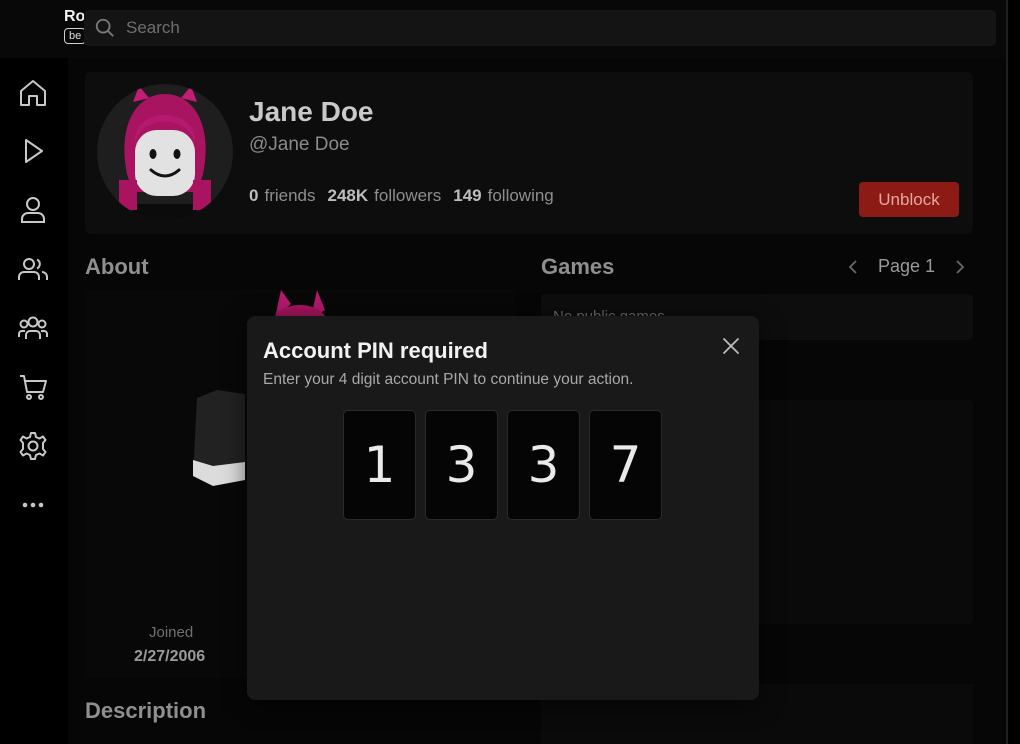 This screenshot has width=1020, height=744. What do you see at coordinates (375, 350) in the screenshot?
I see `modal-title: Account PIN required` at bounding box center [375, 350].